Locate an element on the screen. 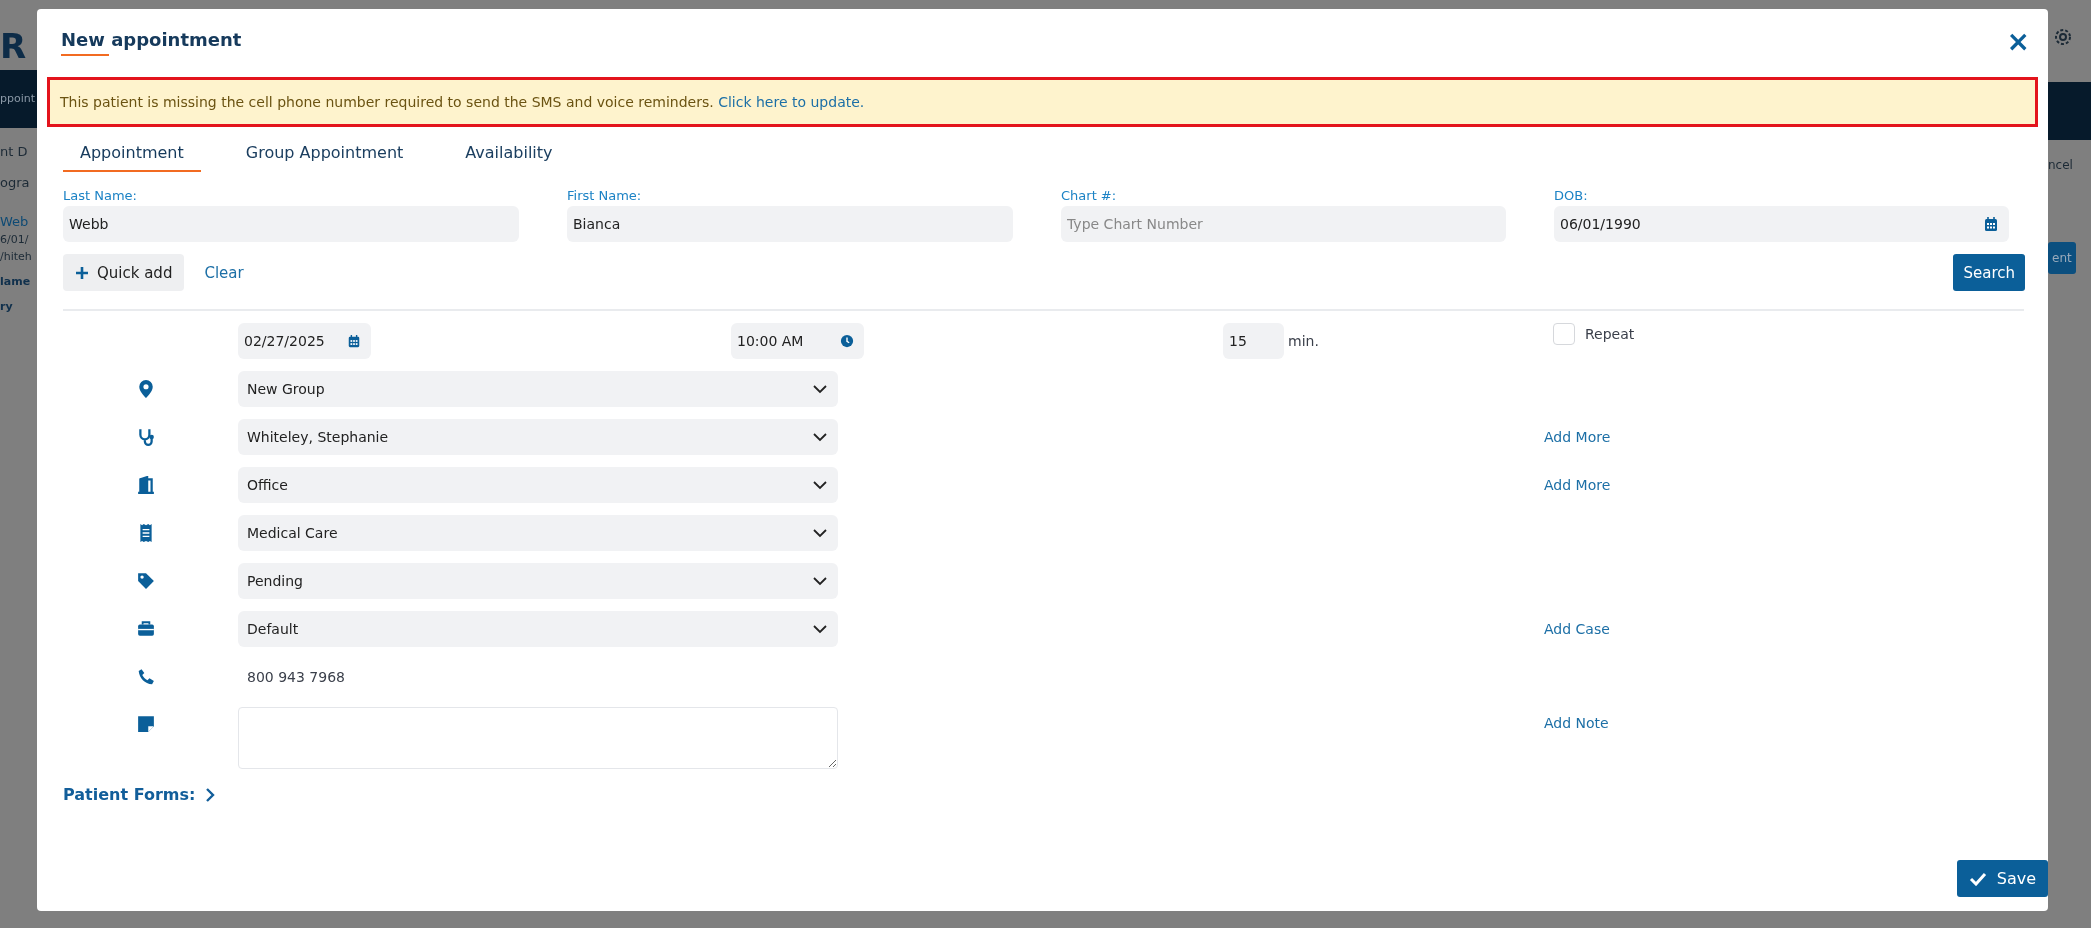 Image resolution: width=2091 pixels, height=928 pixels. dropdown: Medical Care is located at coordinates (538, 533).